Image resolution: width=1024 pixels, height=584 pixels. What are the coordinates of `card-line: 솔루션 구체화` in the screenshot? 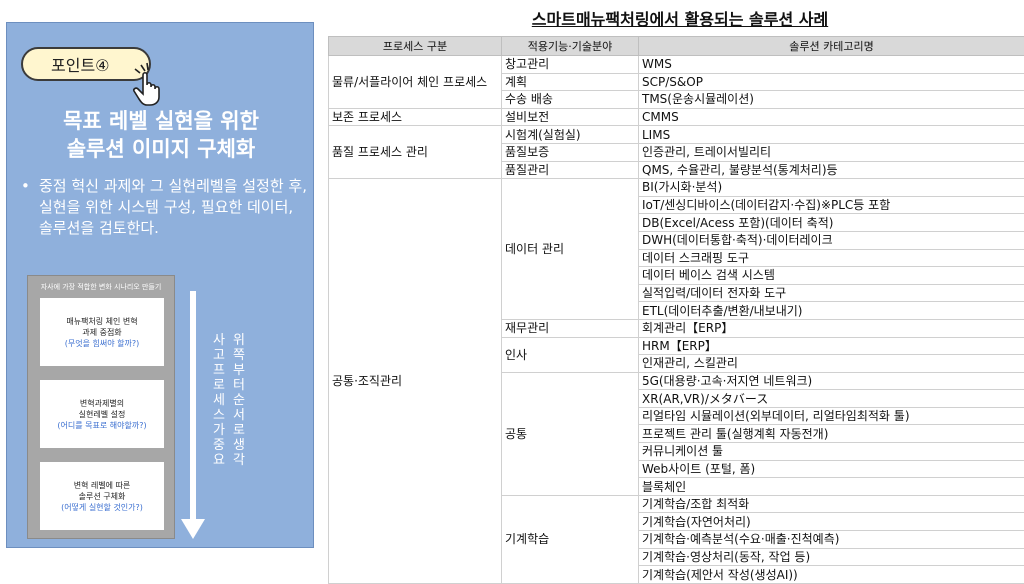 It's located at (102, 496).